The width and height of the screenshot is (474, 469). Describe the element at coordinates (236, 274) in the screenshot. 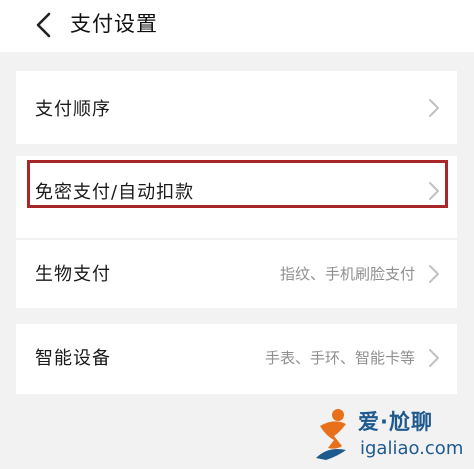

I see `settings-item-biometric-pay: 生物支付 指纹、手机刷脸支付` at that location.